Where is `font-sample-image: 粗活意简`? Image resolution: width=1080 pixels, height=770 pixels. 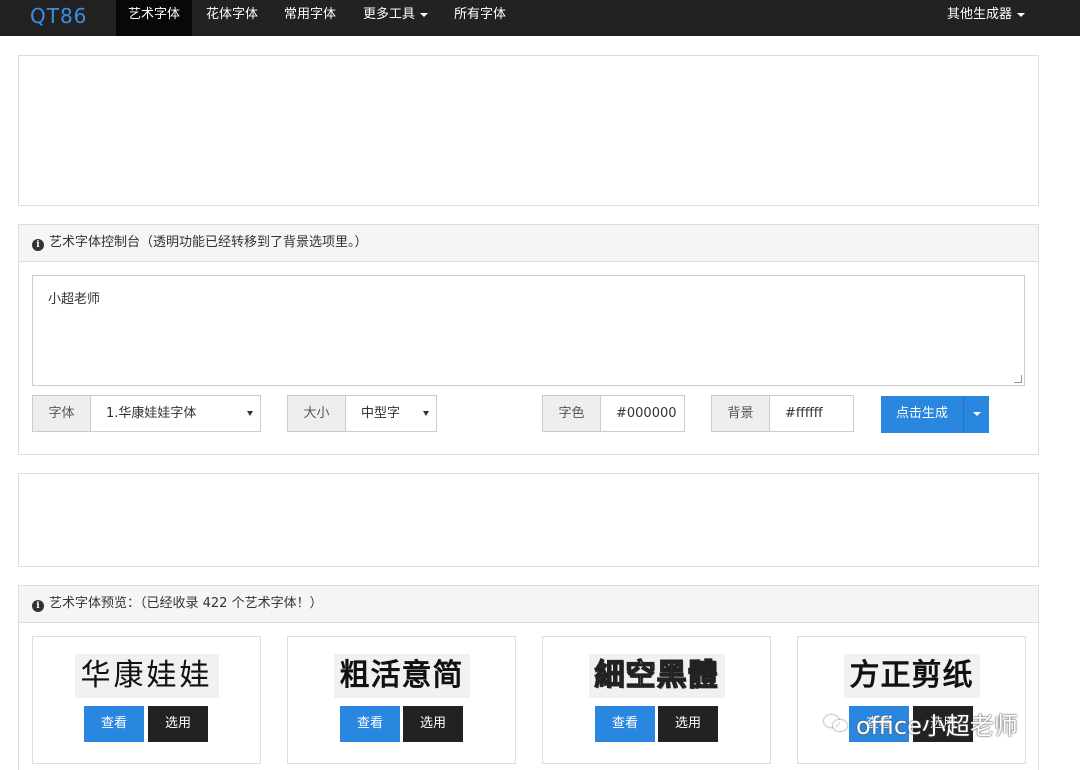 font-sample-image: 粗活意简 is located at coordinates (401, 676).